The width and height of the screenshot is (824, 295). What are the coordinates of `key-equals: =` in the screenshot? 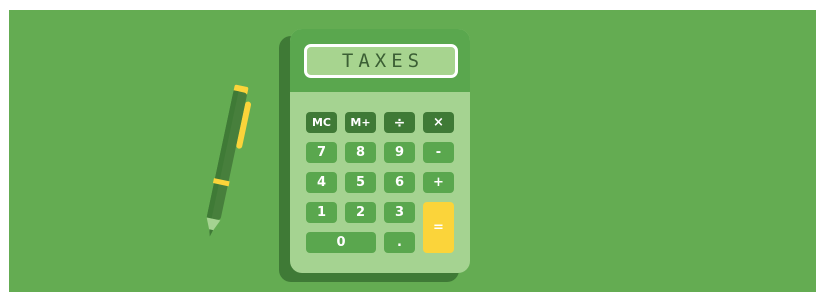 It's located at (438, 227).